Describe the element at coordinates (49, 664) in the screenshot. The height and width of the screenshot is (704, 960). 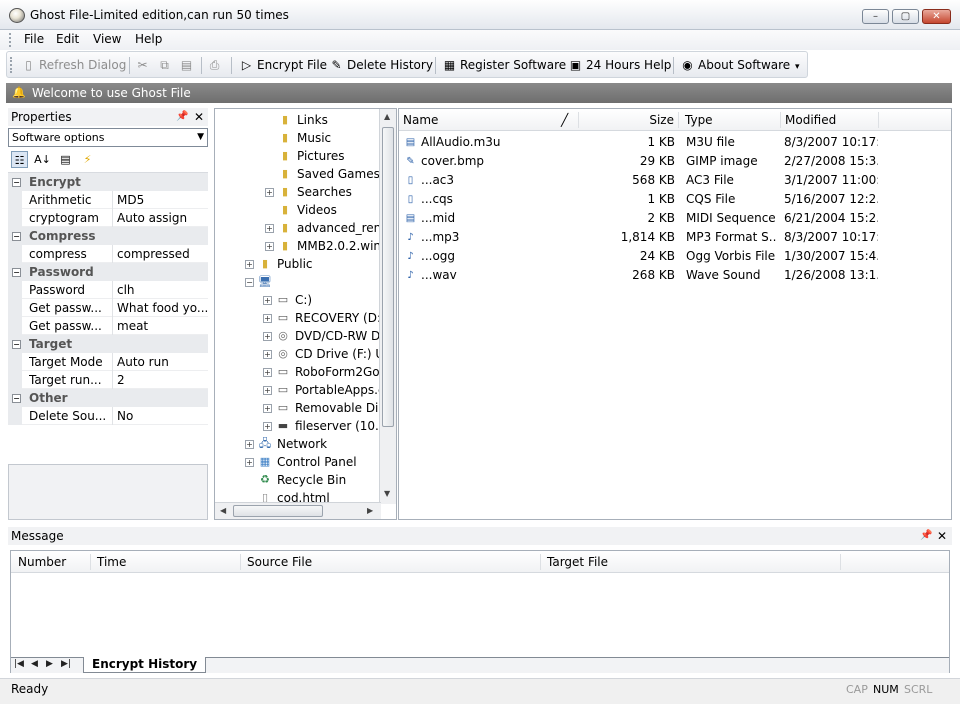
I see `next-tab-icon: ▶` at that location.